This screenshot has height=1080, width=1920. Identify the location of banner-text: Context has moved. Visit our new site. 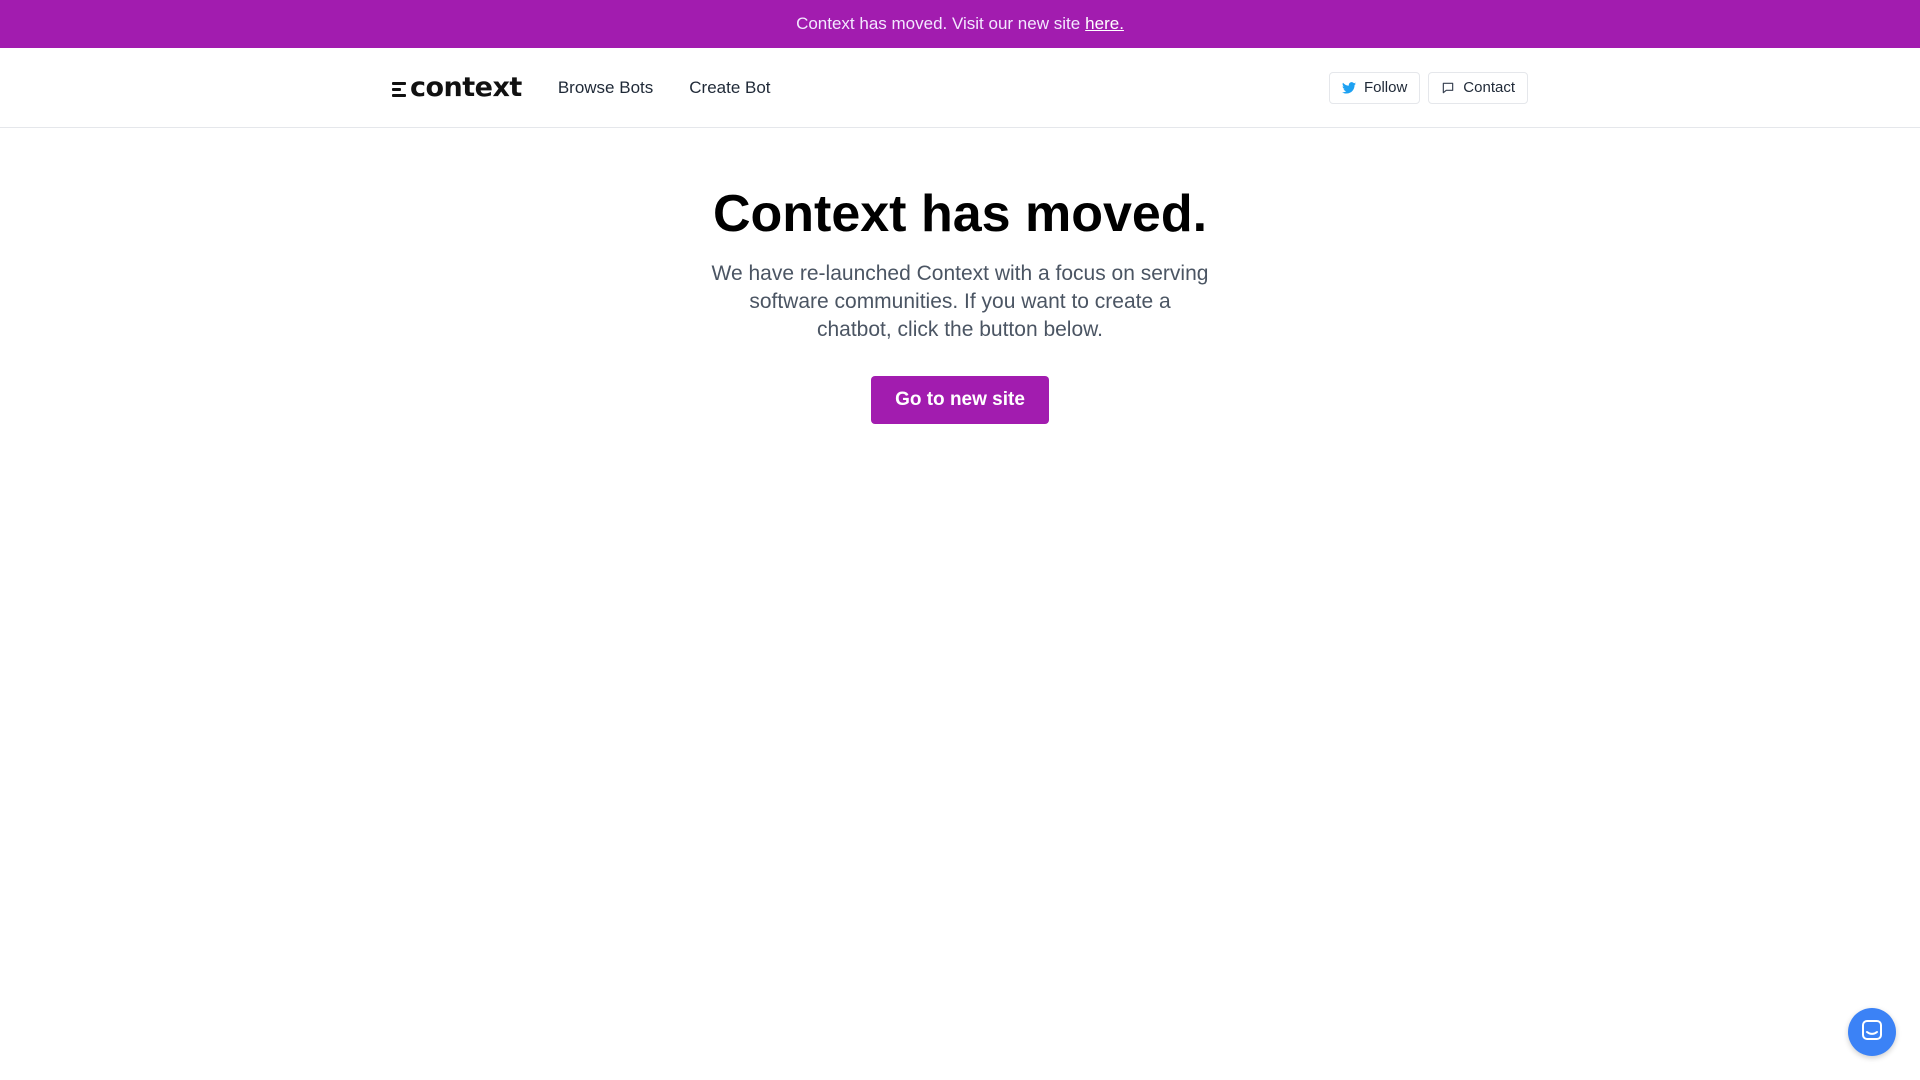
(938, 23).